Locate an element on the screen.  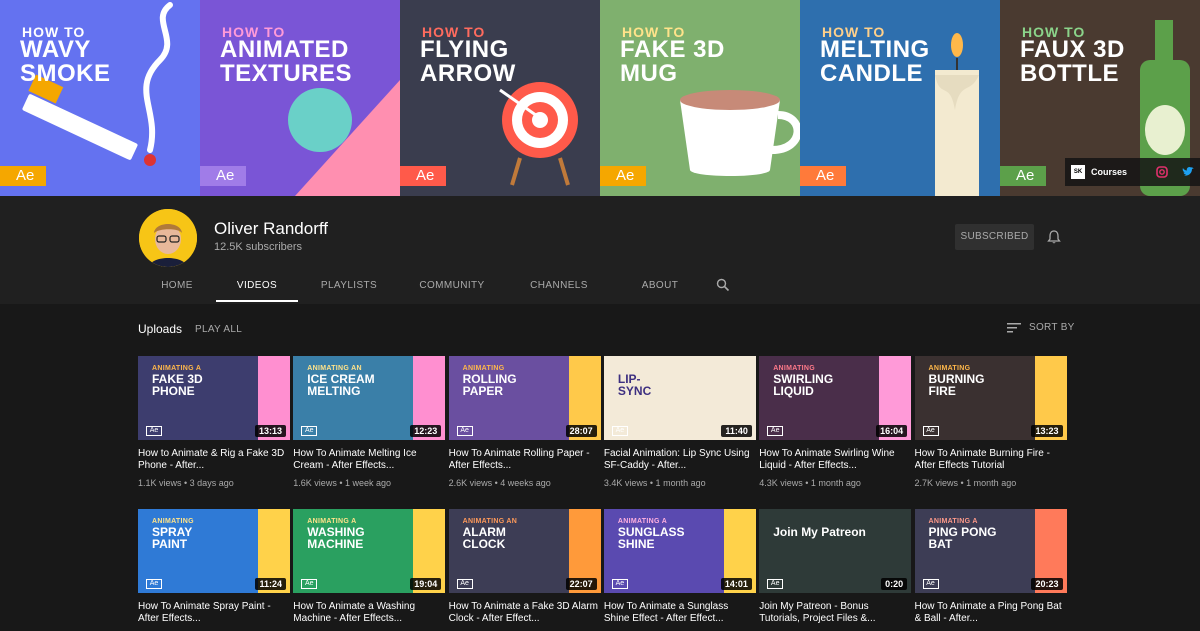
video-duration: 13:13 is located at coordinates (270, 431).